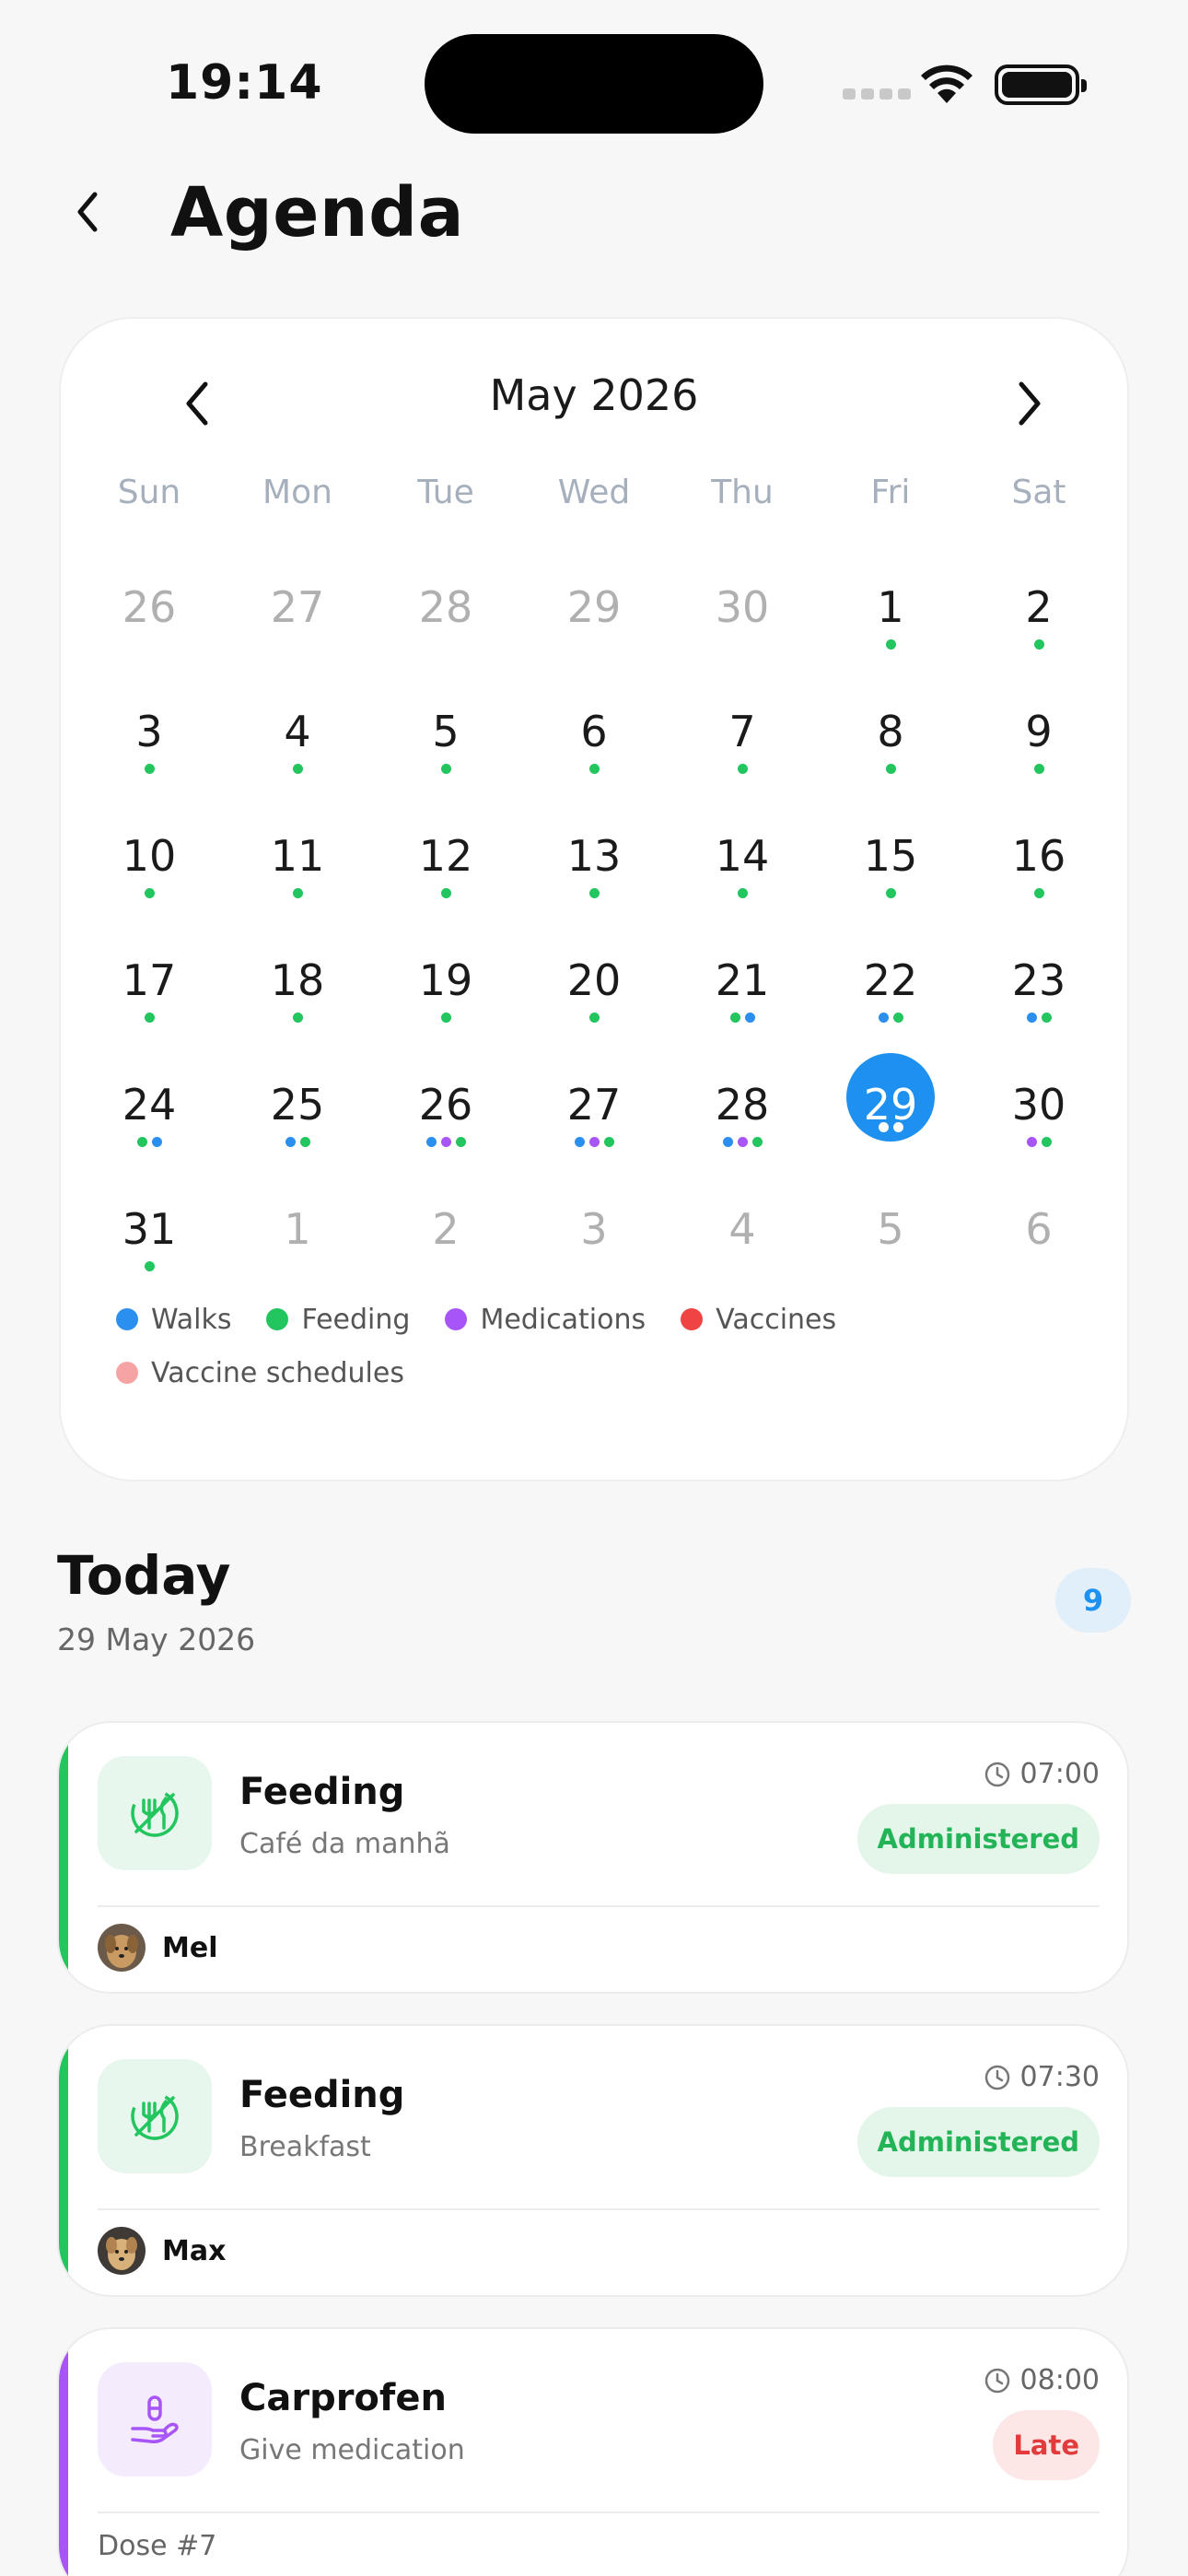 The width and height of the screenshot is (1188, 2576). What do you see at coordinates (446, 1004) in the screenshot?
I see `calendar-day: 19` at bounding box center [446, 1004].